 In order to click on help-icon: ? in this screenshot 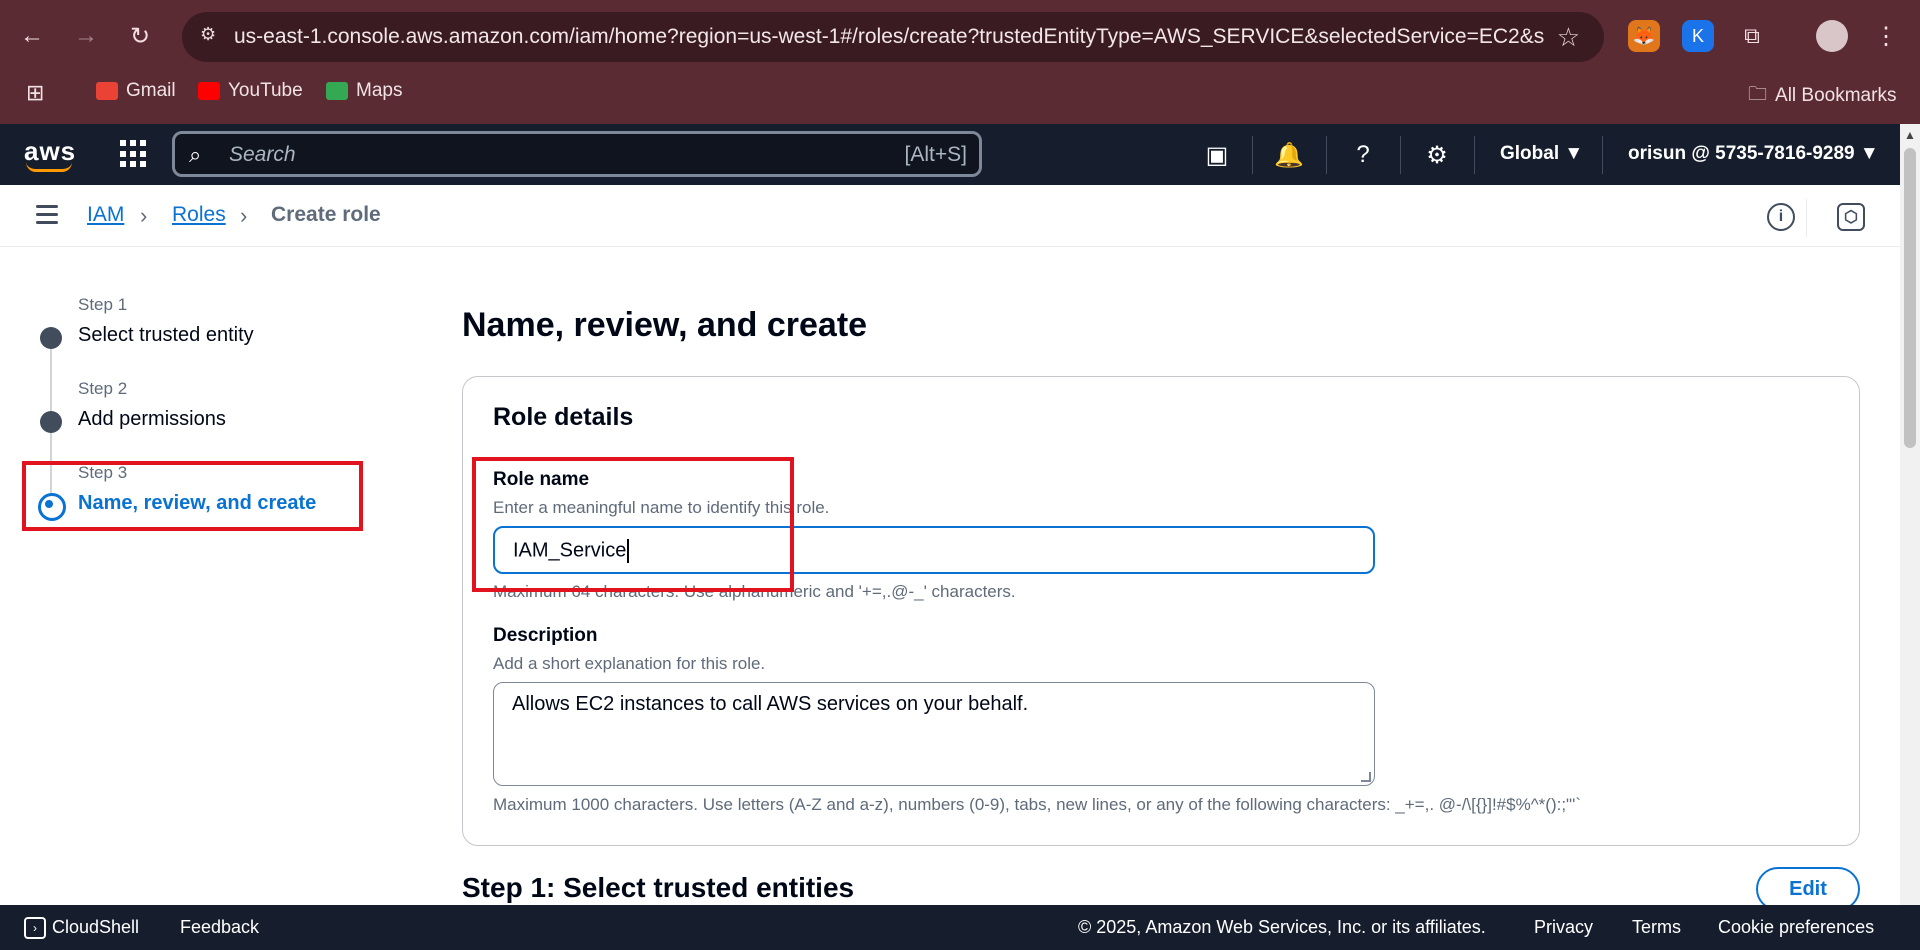, I will do `click(1363, 155)`.